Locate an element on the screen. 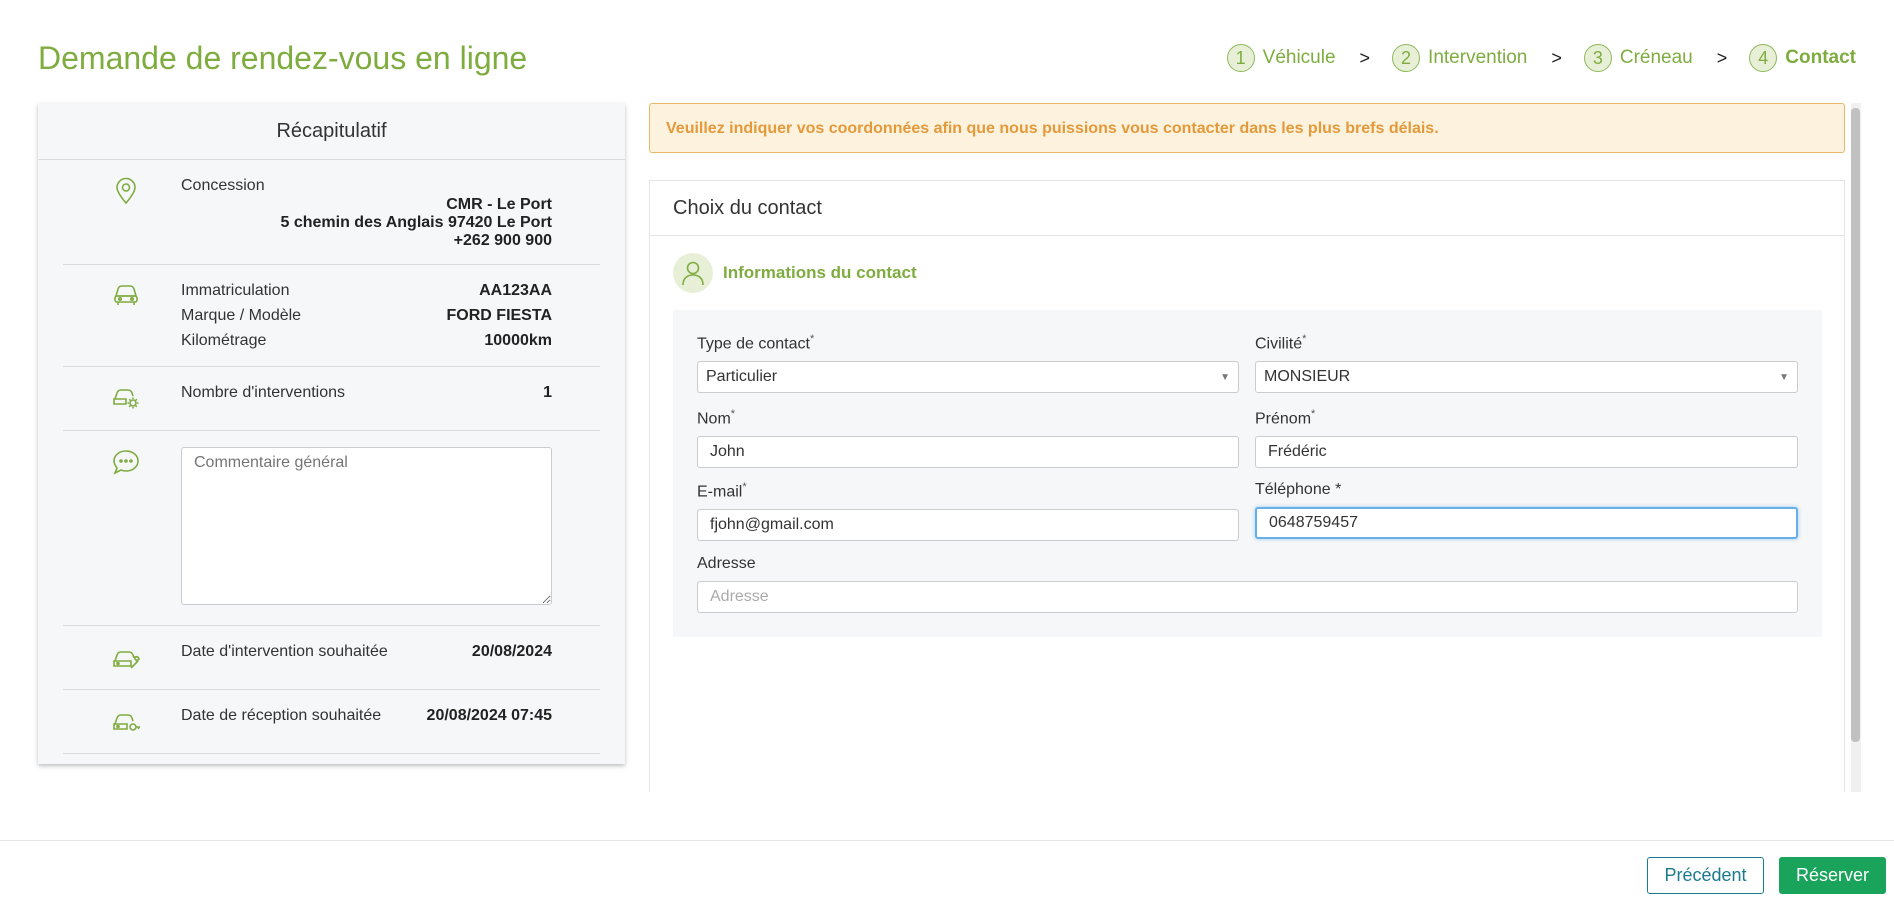 The image size is (1894, 911). step-label: Intervention is located at coordinates (1478, 57).